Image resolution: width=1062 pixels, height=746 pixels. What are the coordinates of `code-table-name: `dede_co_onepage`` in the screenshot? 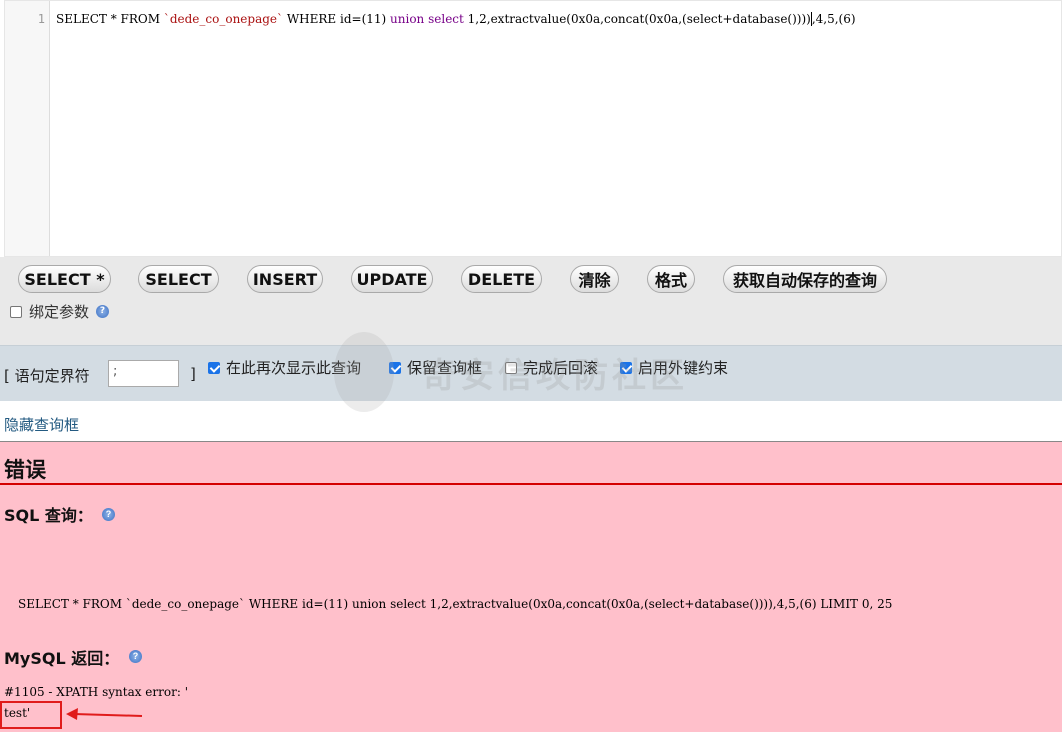 It's located at (223, 19).